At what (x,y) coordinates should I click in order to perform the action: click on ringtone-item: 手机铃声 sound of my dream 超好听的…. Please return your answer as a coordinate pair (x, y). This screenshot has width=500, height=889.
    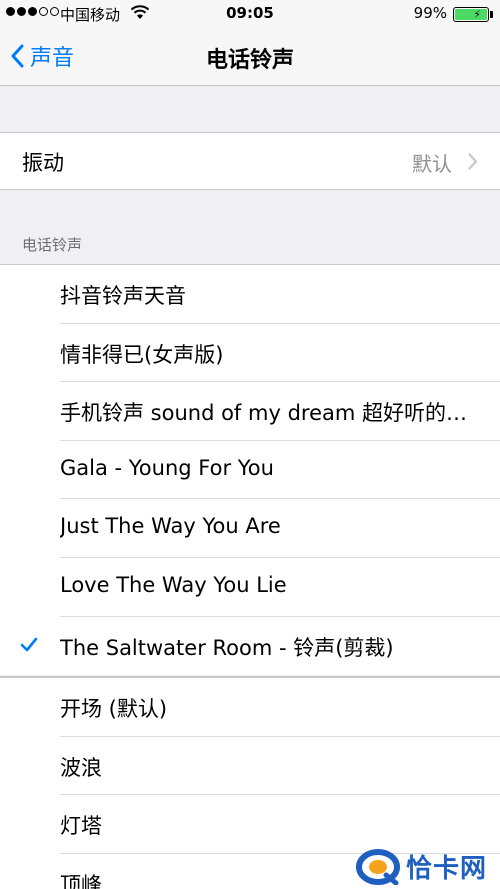
    Looking at the image, I should click on (250, 411).